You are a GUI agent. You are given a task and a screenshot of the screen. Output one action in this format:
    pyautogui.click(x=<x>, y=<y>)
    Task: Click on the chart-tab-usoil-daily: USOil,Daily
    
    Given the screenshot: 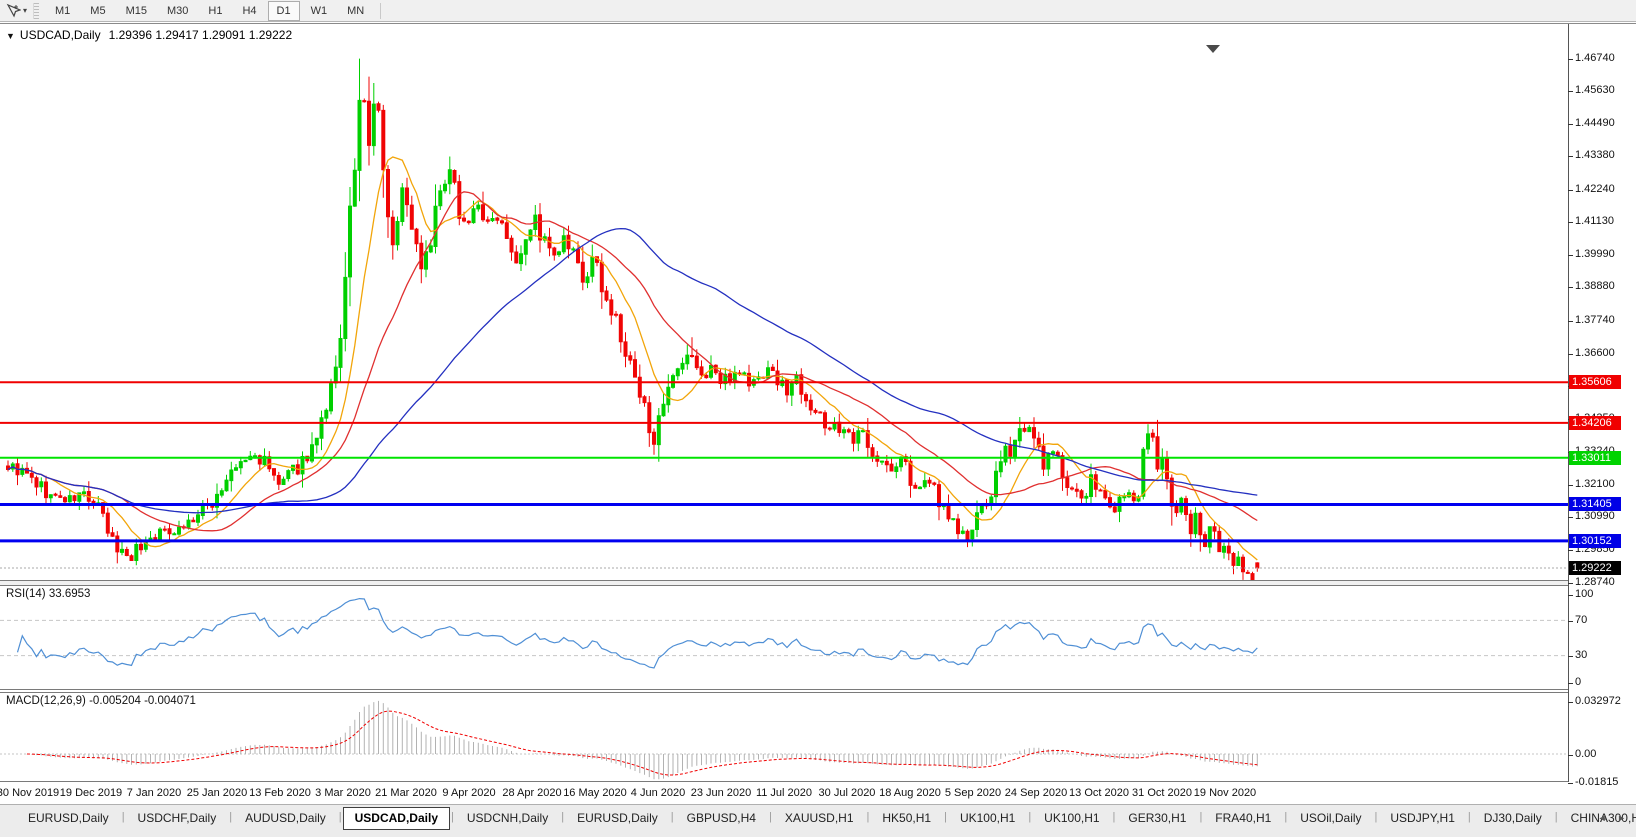 What is the action you would take?
    pyautogui.click(x=1330, y=818)
    